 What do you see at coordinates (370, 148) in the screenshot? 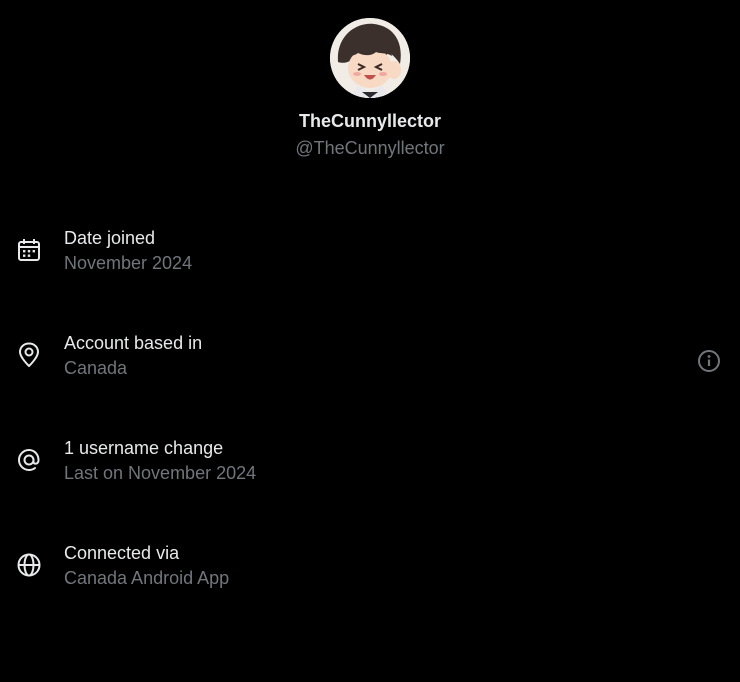
I see `username-handle: @TheCunnyllector` at bounding box center [370, 148].